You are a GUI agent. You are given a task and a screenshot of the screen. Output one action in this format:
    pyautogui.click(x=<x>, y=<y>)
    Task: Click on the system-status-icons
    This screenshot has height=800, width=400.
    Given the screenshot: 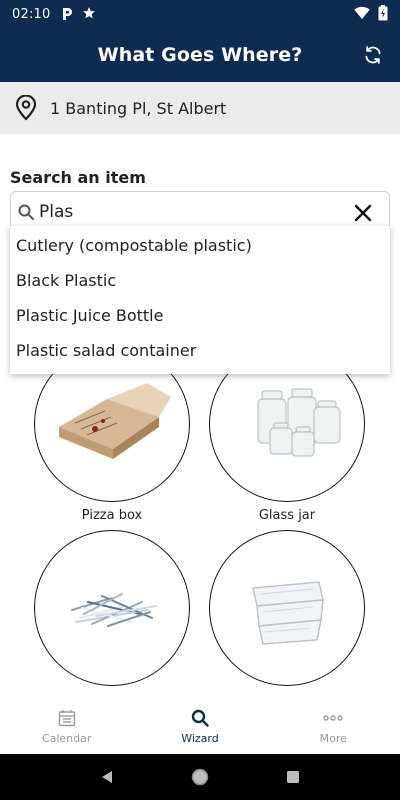 What is the action you would take?
    pyautogui.click(x=371, y=14)
    